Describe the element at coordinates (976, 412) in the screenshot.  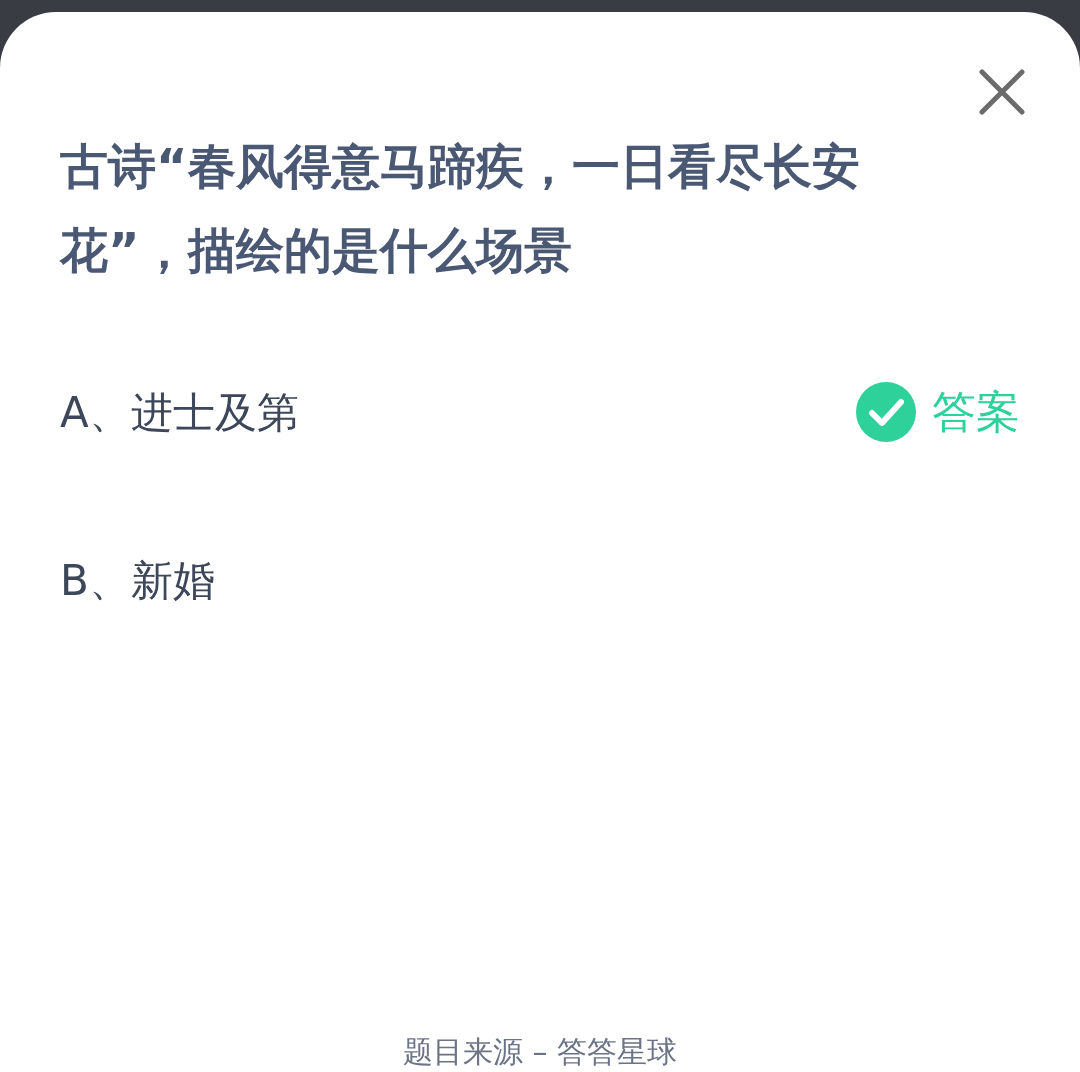
I see `answer-label: 答案` at that location.